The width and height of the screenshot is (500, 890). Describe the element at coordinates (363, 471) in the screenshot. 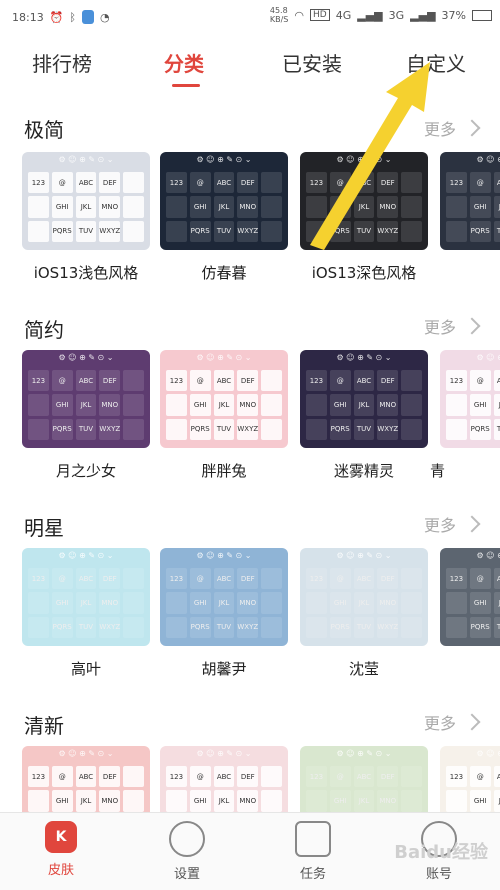

I see `theme-name: 迷雾精灵` at that location.